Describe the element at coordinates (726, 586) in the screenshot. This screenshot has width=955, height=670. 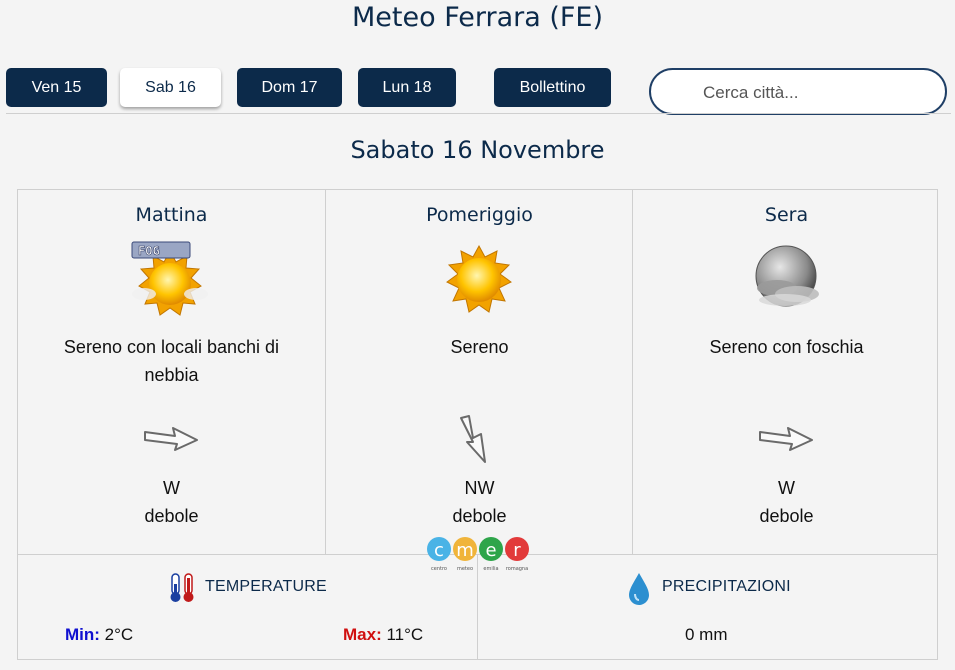
I see `precipitation-label: PRECIPITAZIONI` at that location.